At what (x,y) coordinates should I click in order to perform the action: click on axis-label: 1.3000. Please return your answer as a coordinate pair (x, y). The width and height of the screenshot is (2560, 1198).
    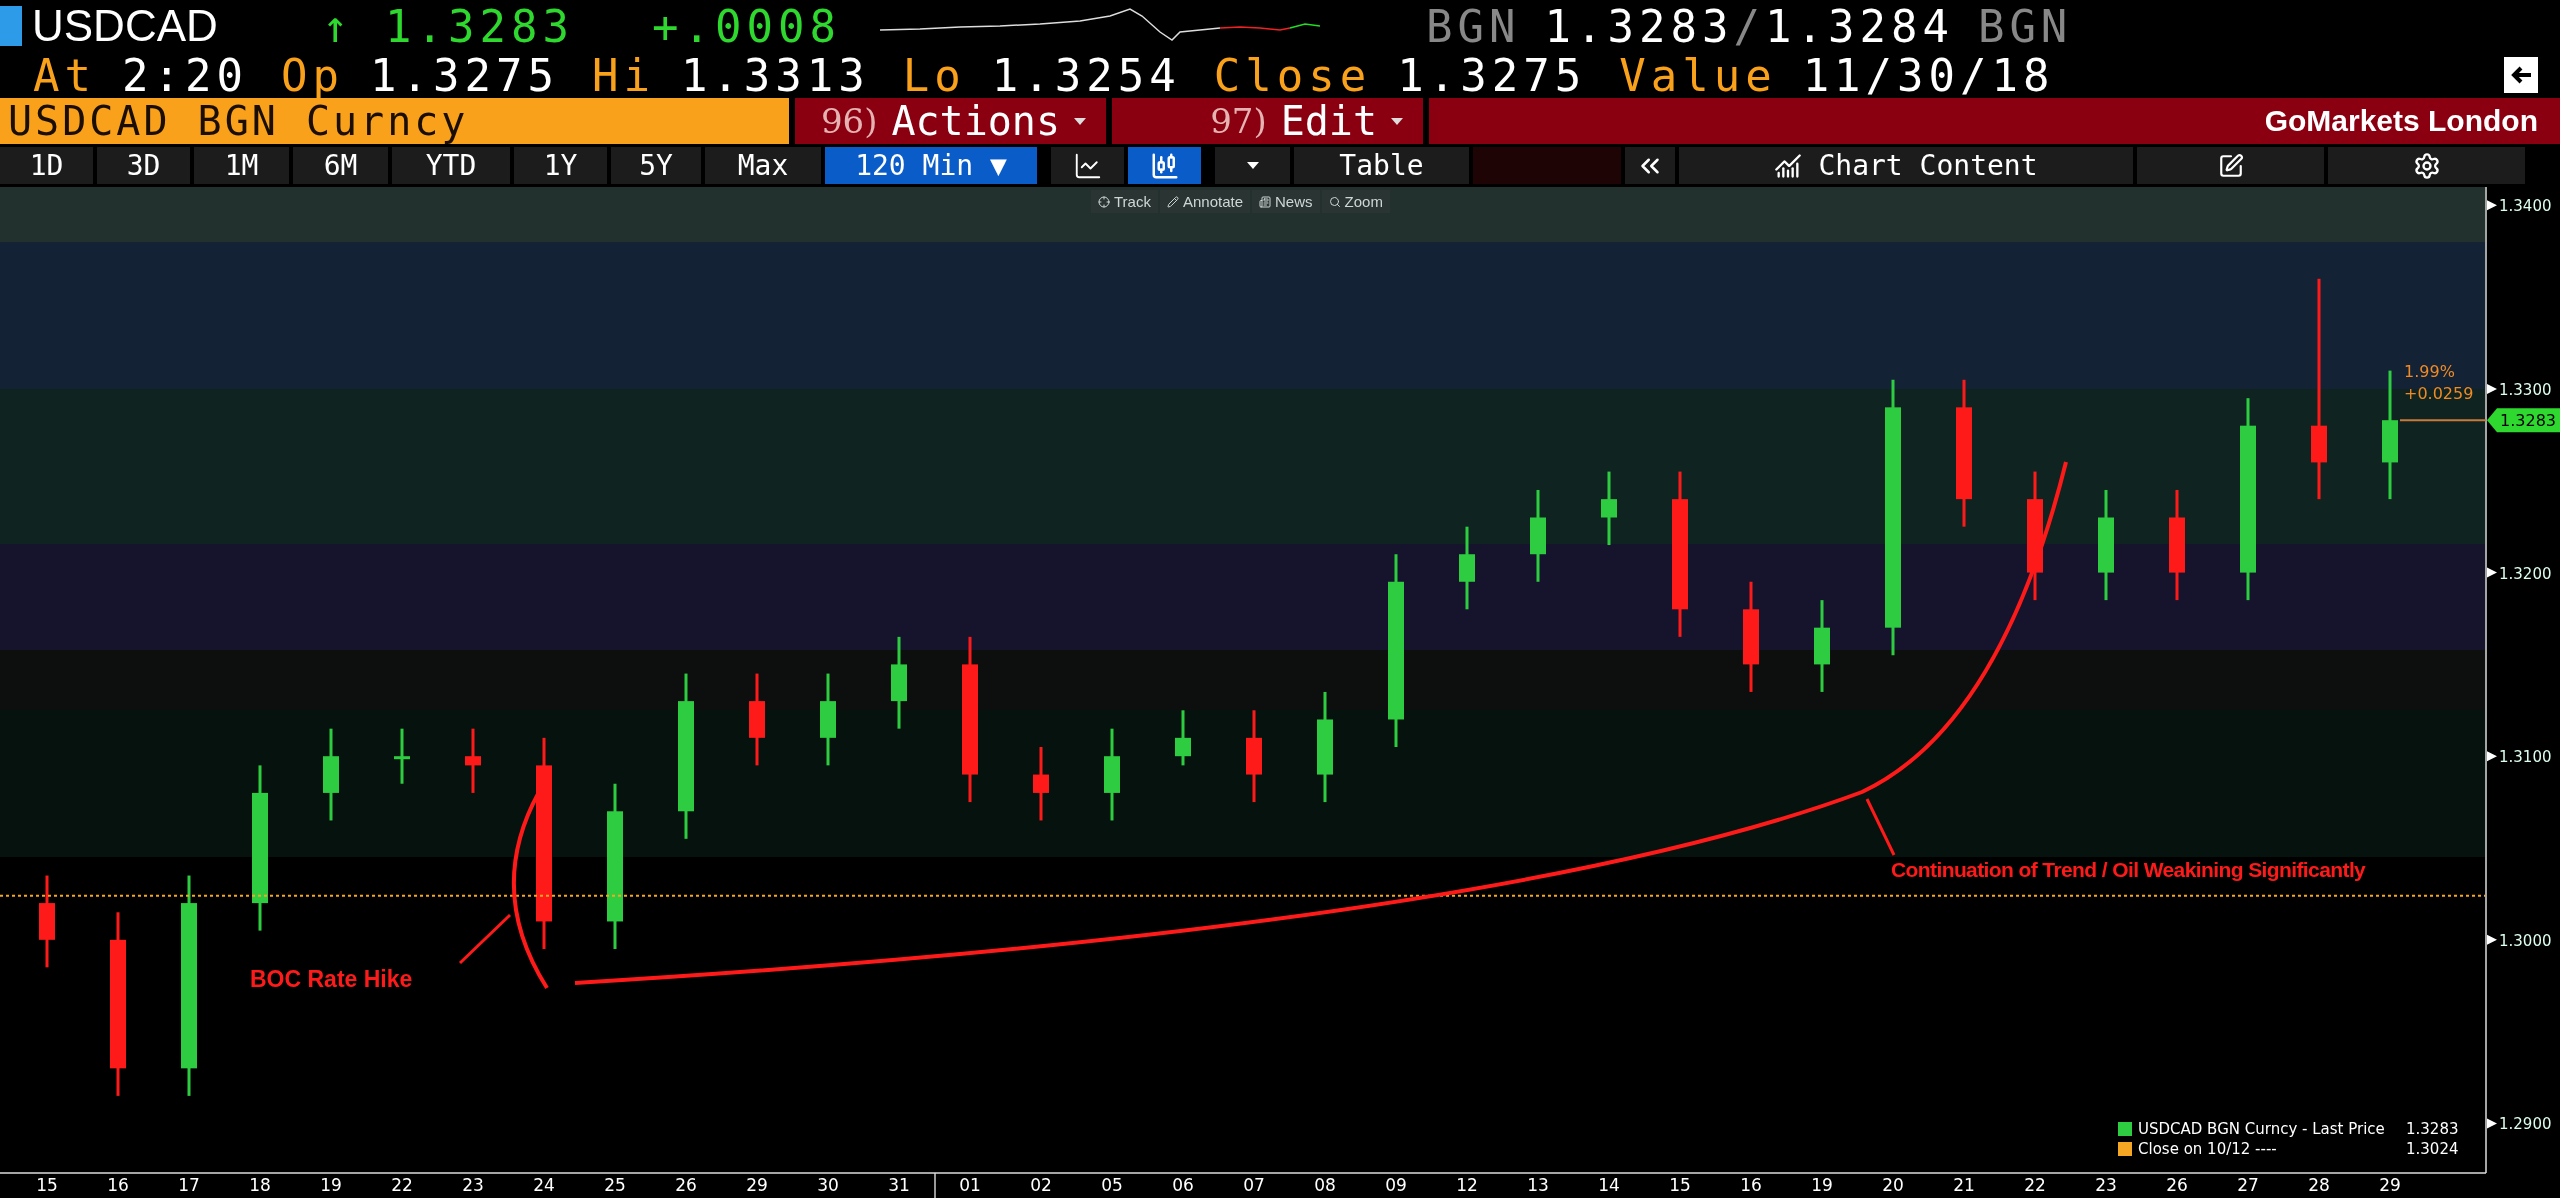
    Looking at the image, I should click on (2519, 940).